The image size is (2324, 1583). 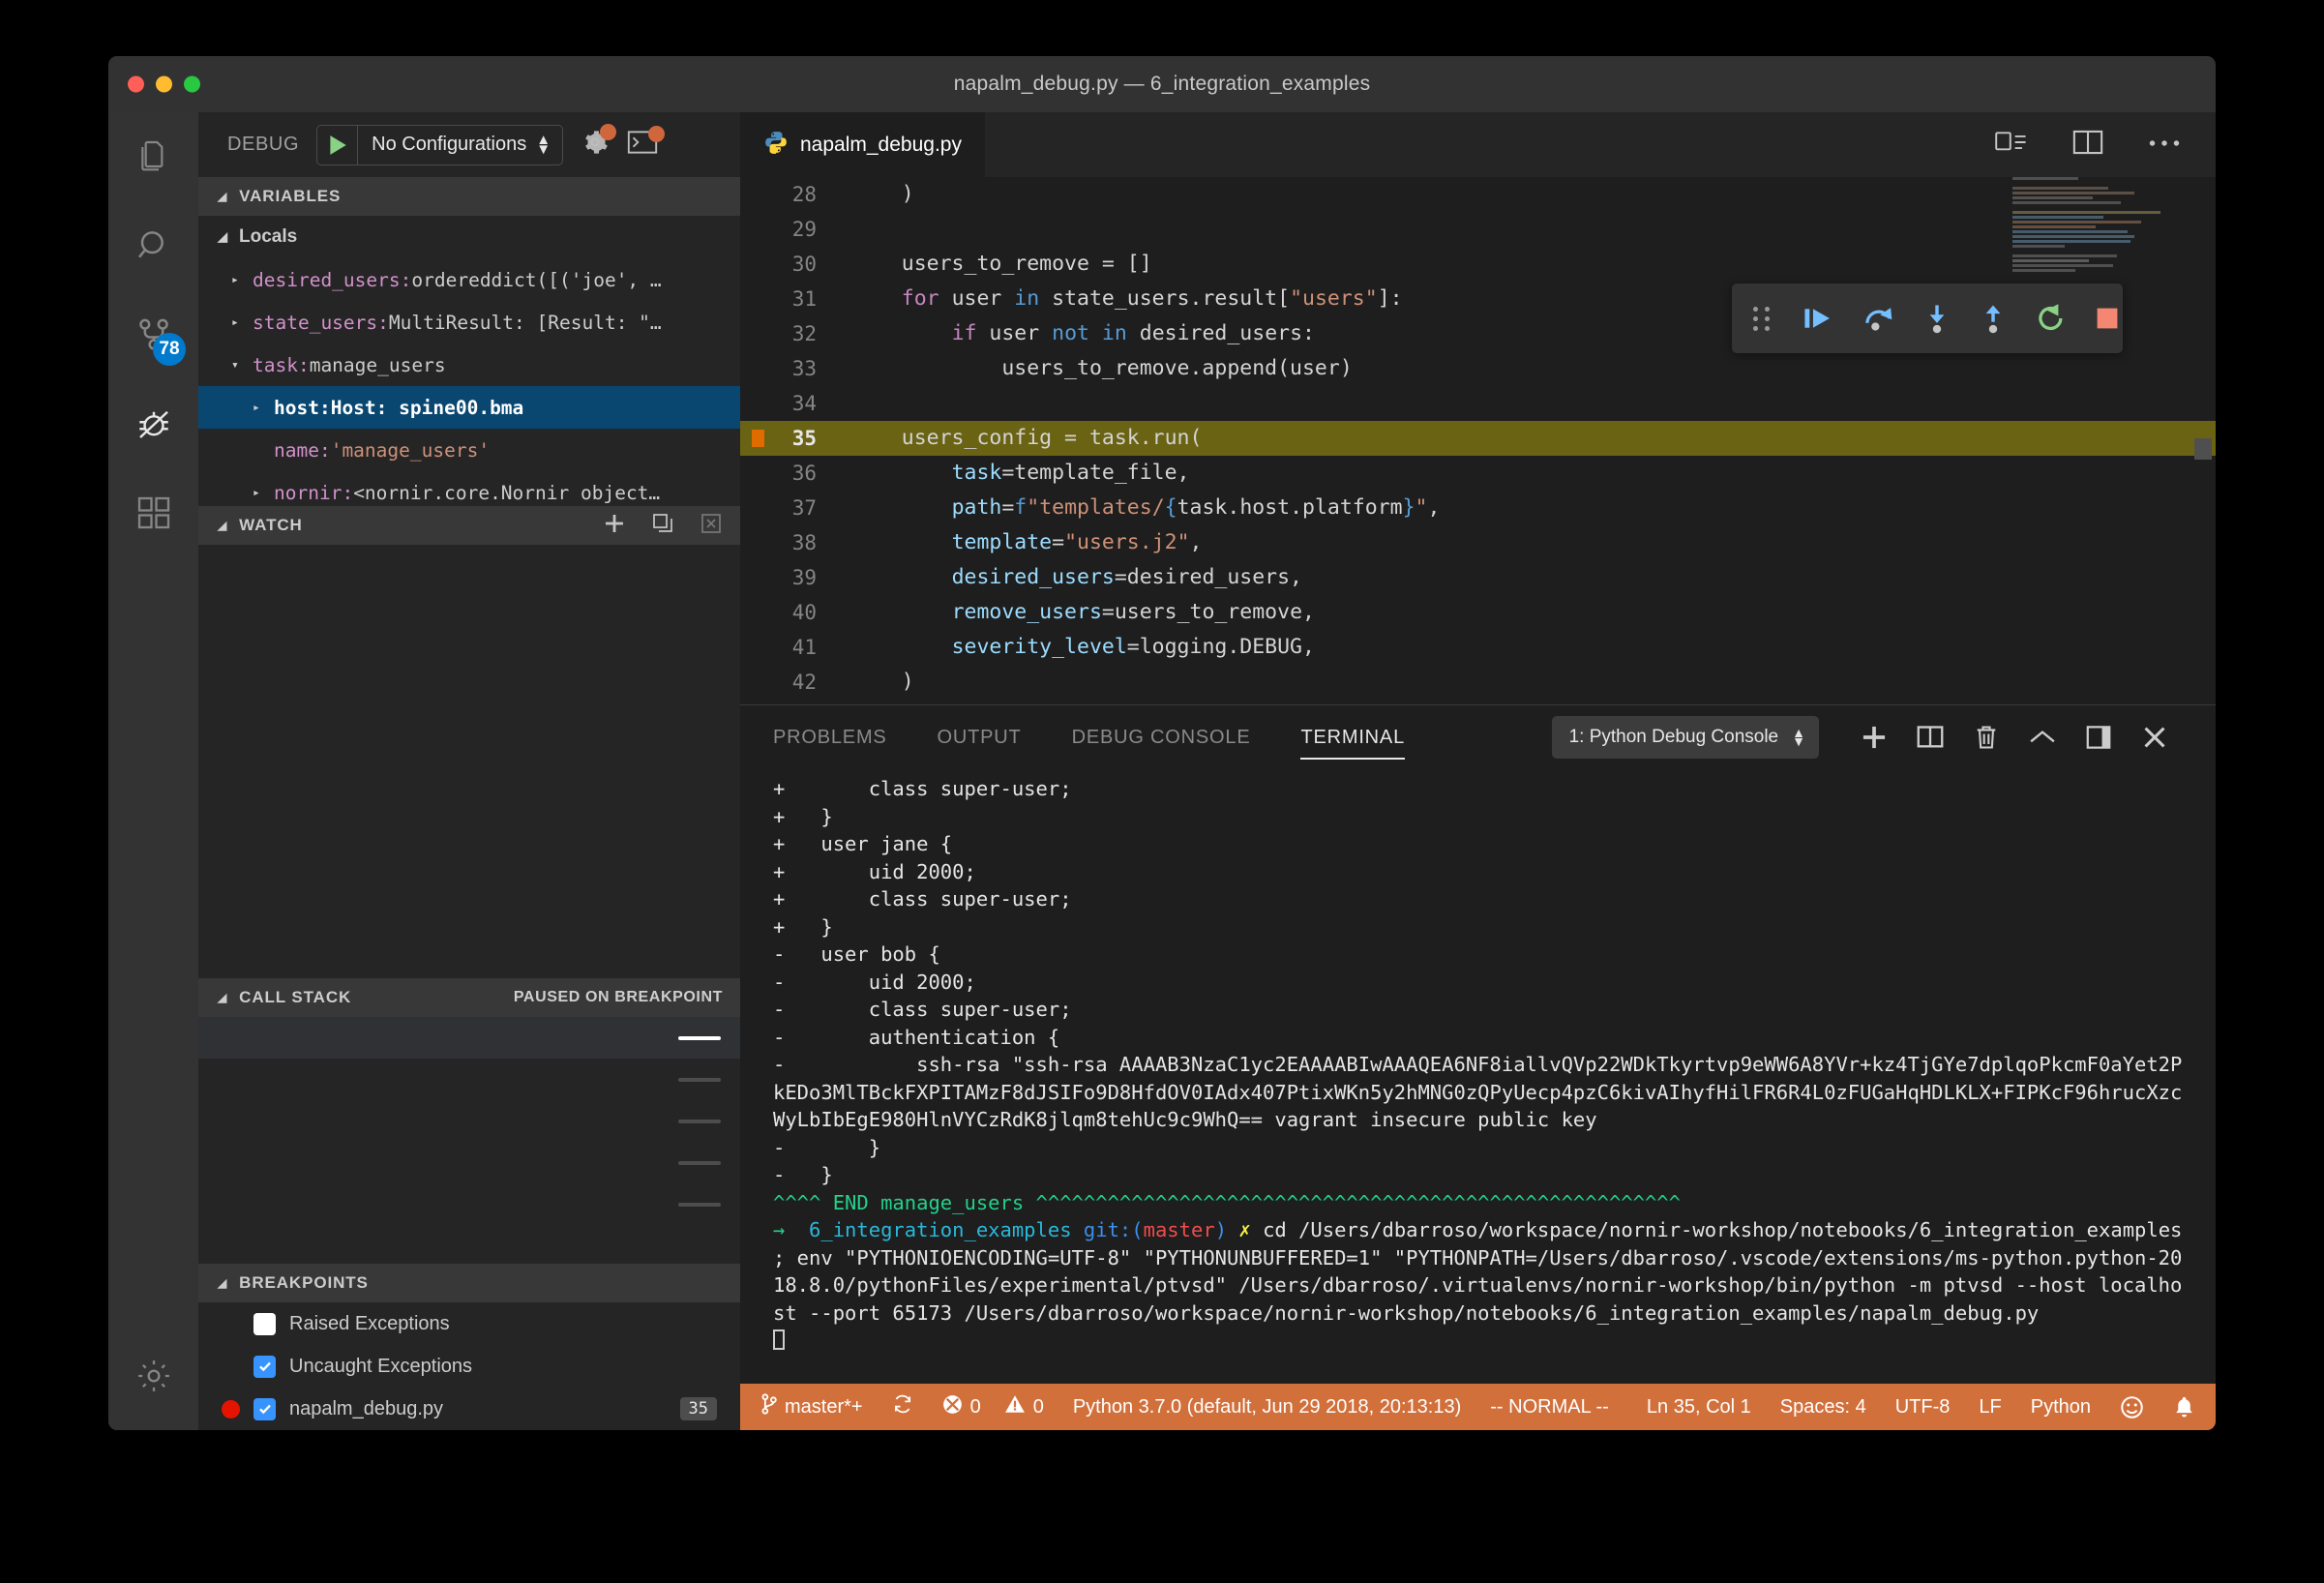 I want to click on continue-icon, so click(x=1819, y=318).